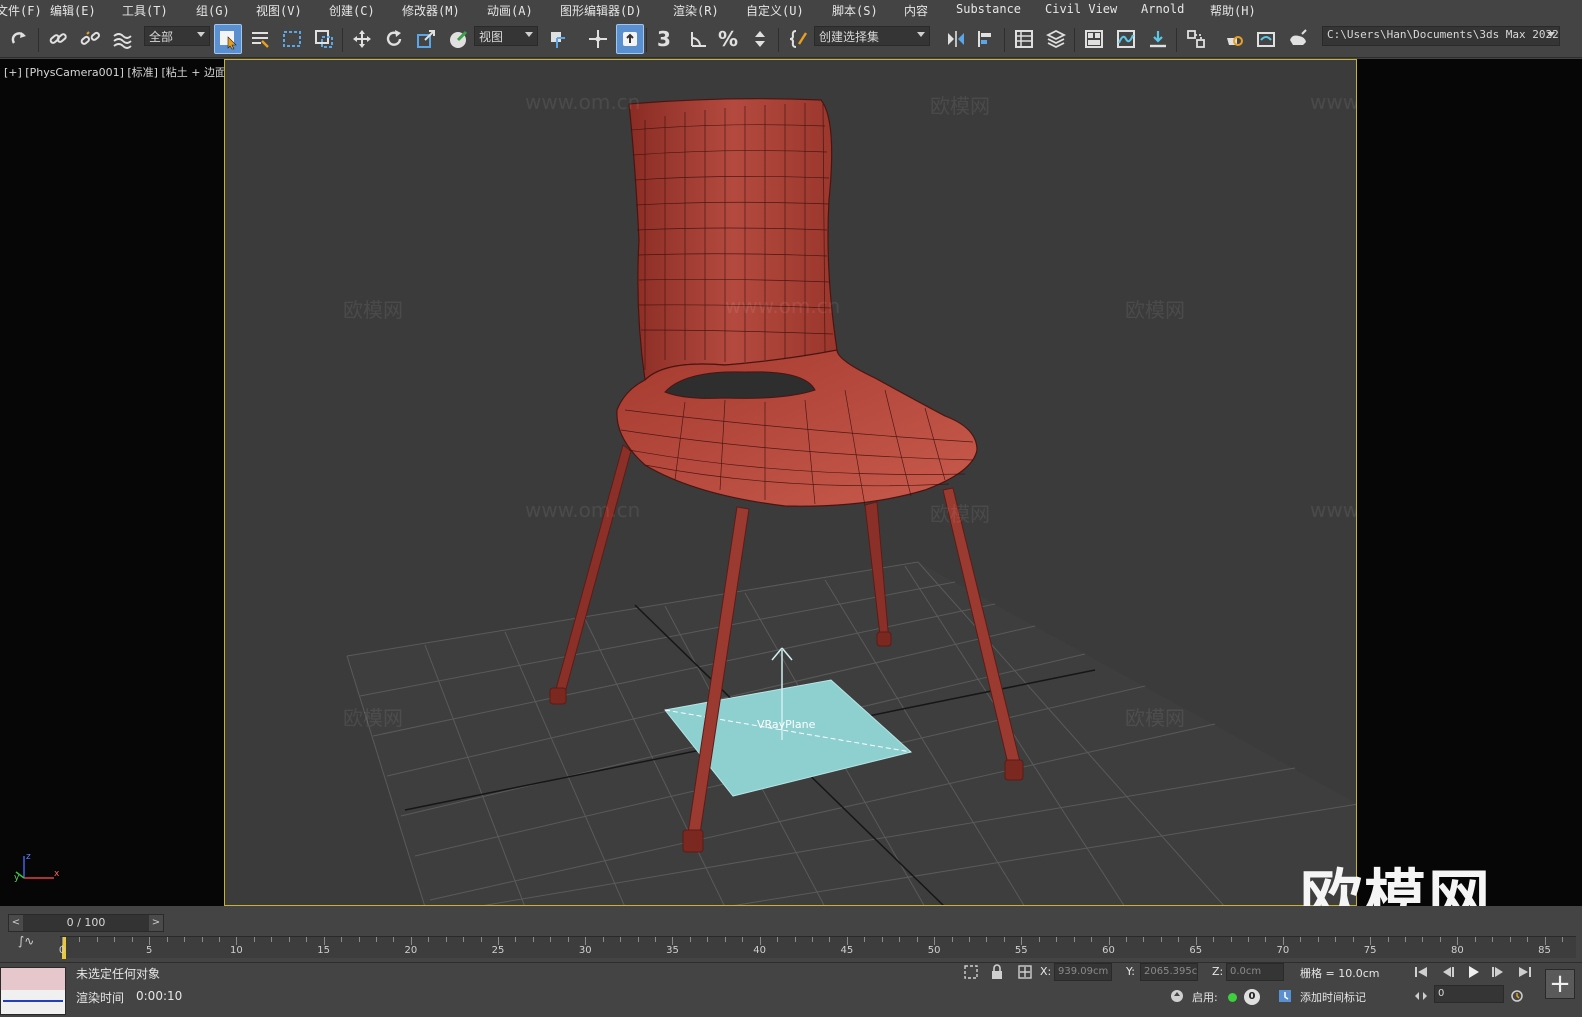 The image size is (1582, 1017). What do you see at coordinates (988, 9) in the screenshot?
I see `menu-substance: Substance` at bounding box center [988, 9].